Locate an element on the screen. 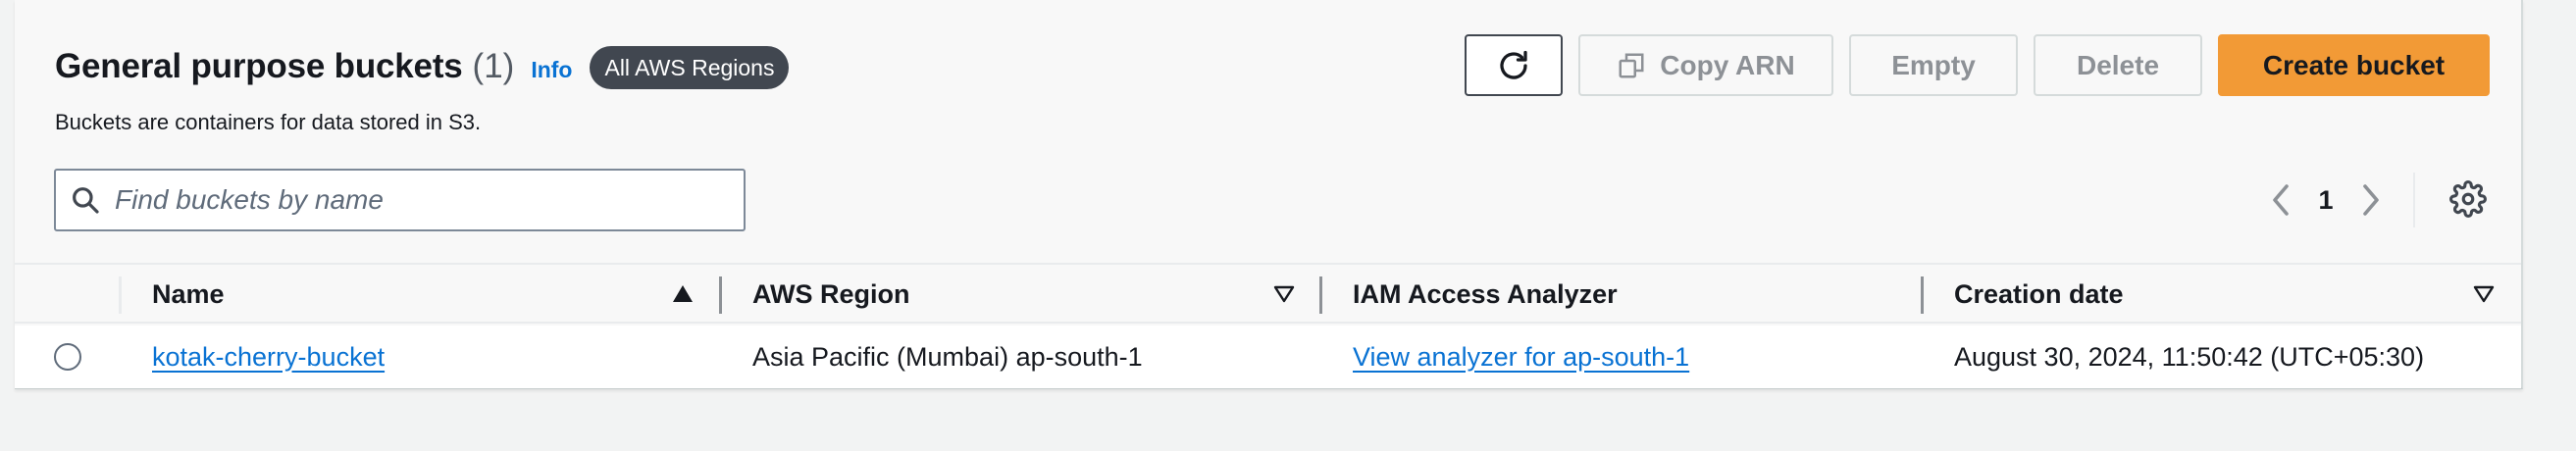  column-header-creation-date: Creation date is located at coordinates (2039, 294).